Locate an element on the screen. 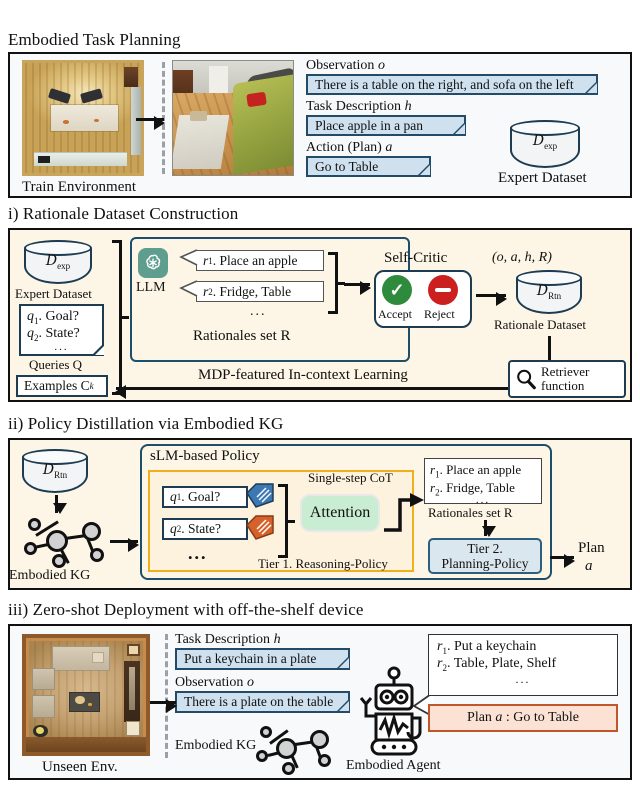 The height and width of the screenshot is (786, 640). rationale-box-1: r1. Place an apple is located at coordinates (260, 260).